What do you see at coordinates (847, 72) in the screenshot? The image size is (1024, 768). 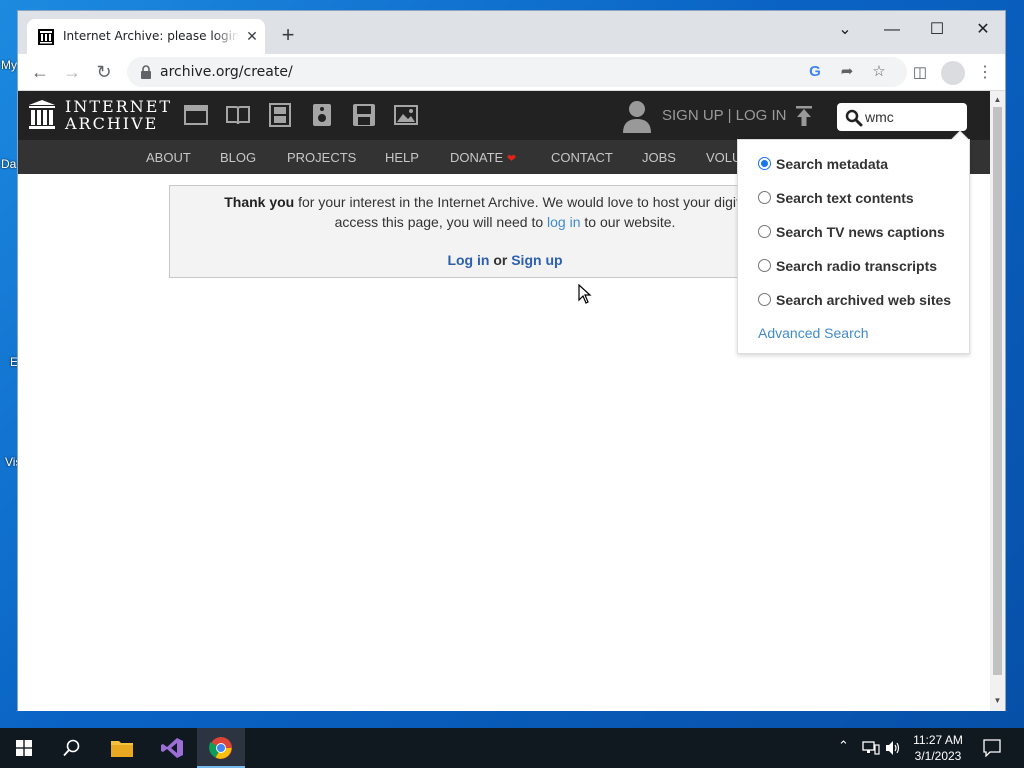 I see `share-icon: ➦` at bounding box center [847, 72].